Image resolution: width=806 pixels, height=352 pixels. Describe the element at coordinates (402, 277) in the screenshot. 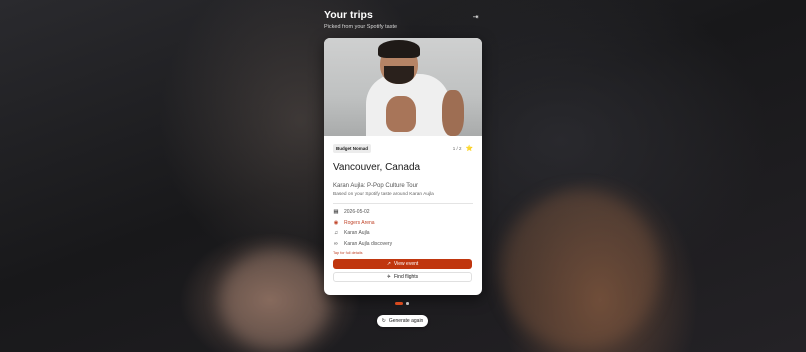

I see `find-flights-button: ✈ Find flights` at that location.